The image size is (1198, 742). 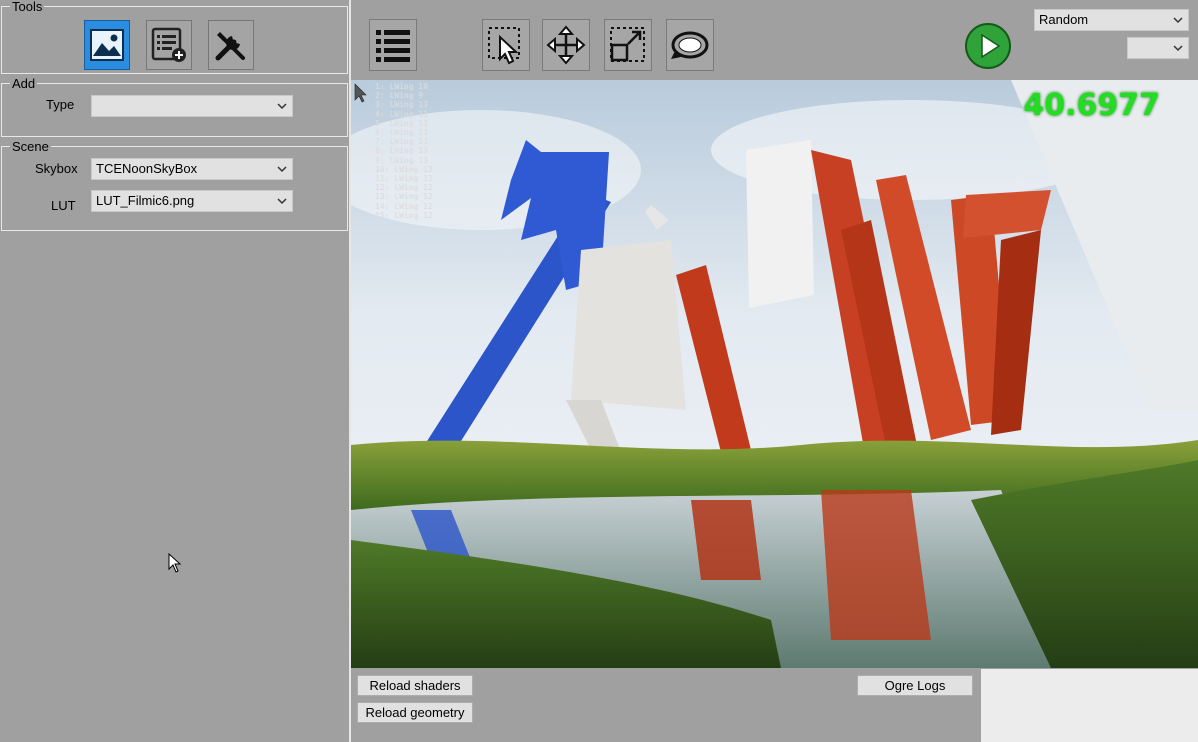 I want to click on stats-line: 11: LWing 12, so click(x=404, y=179).